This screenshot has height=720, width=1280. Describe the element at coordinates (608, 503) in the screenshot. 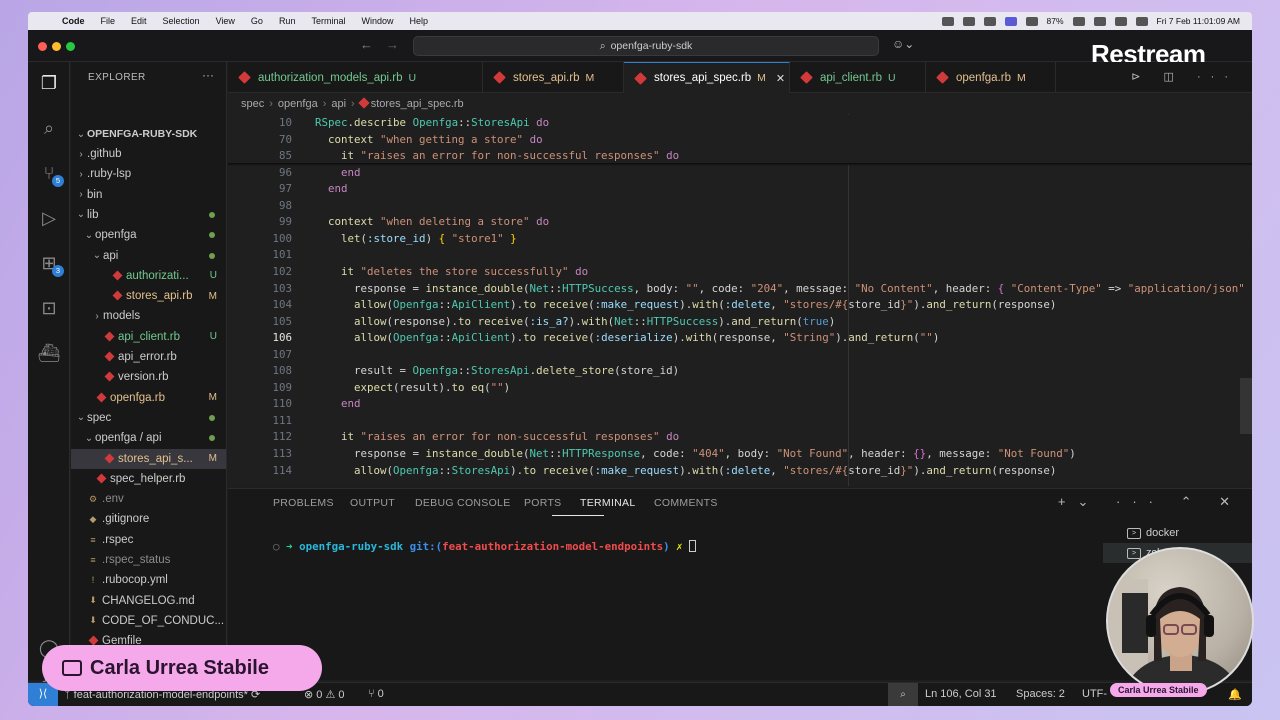

I see `panel-tab: TERMINAL` at that location.